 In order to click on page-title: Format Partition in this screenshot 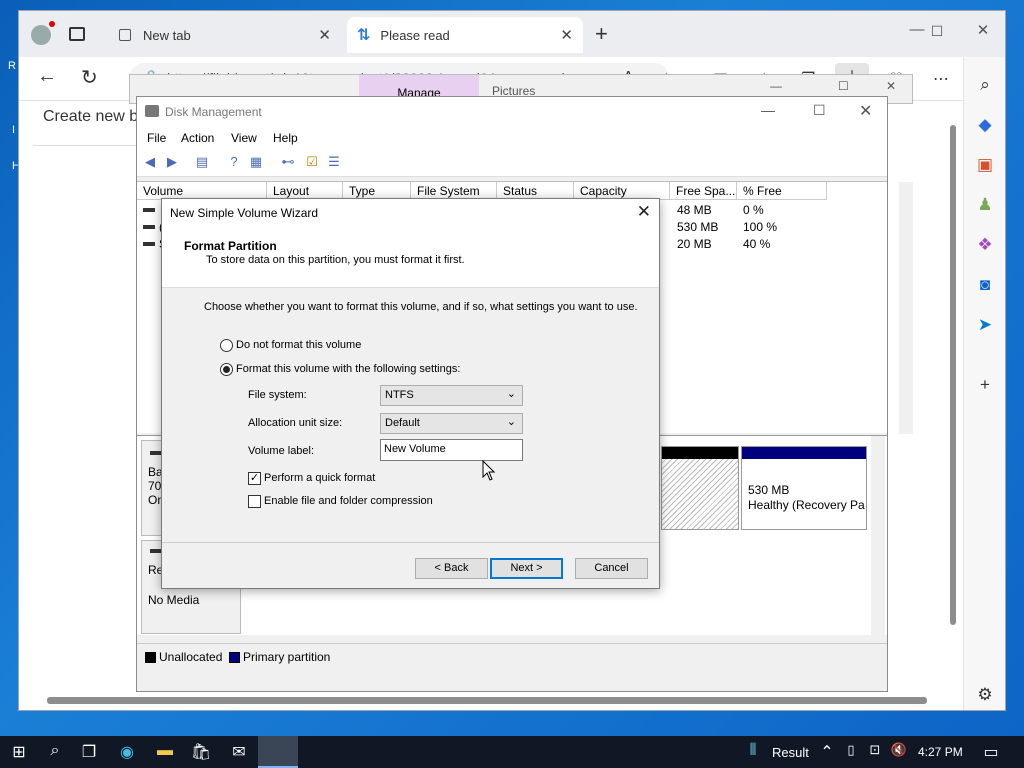, I will do `click(230, 246)`.